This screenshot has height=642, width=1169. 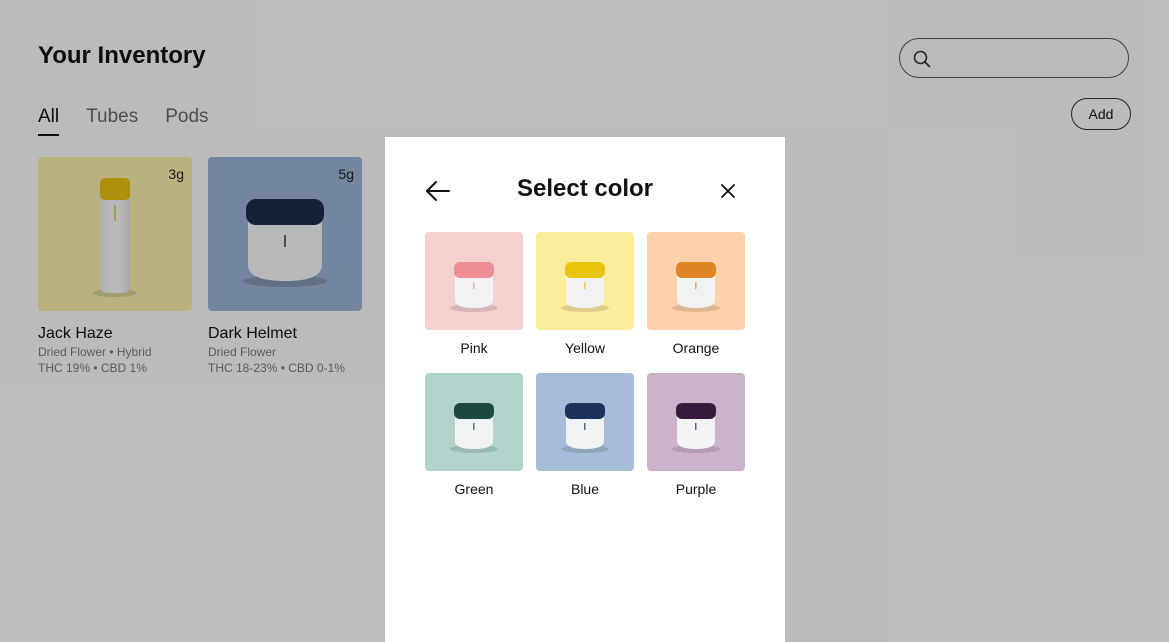 I want to click on swatch-yellow, so click(x=585, y=281).